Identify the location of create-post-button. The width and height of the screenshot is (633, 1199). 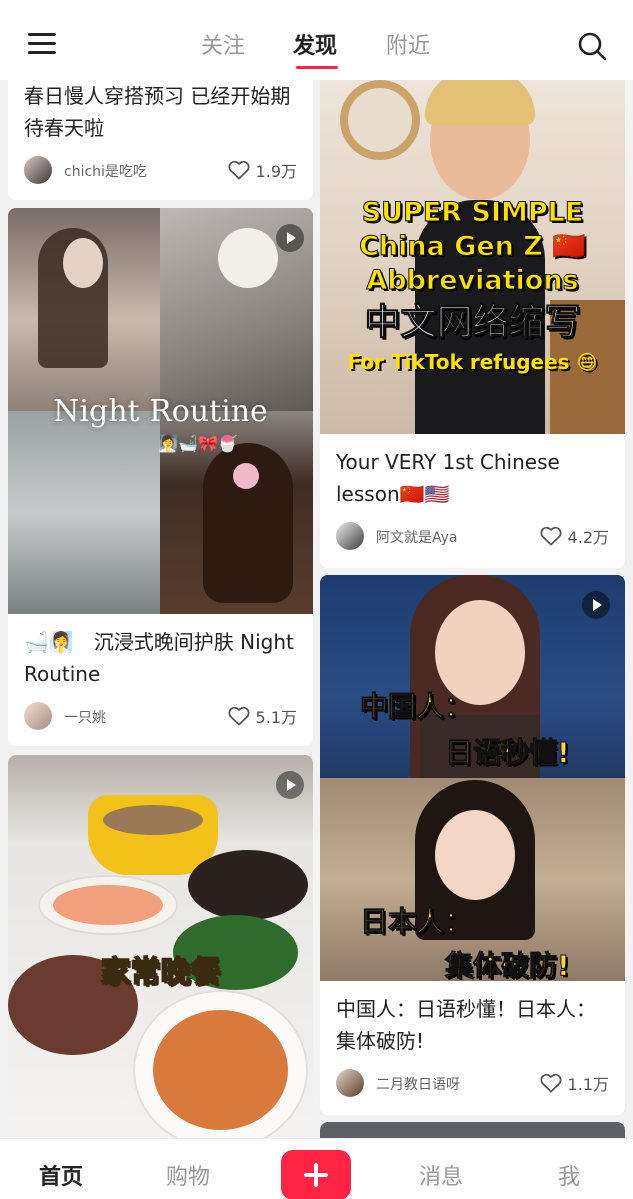
(316, 1174).